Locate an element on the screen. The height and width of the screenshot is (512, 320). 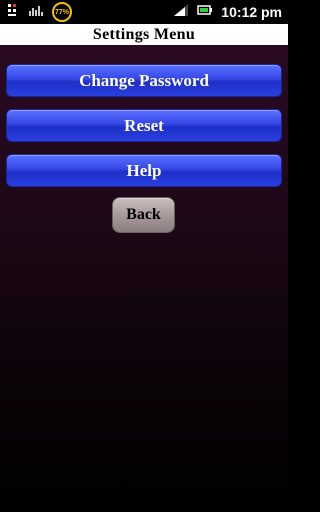
battery-icon is located at coordinates (205, 12).